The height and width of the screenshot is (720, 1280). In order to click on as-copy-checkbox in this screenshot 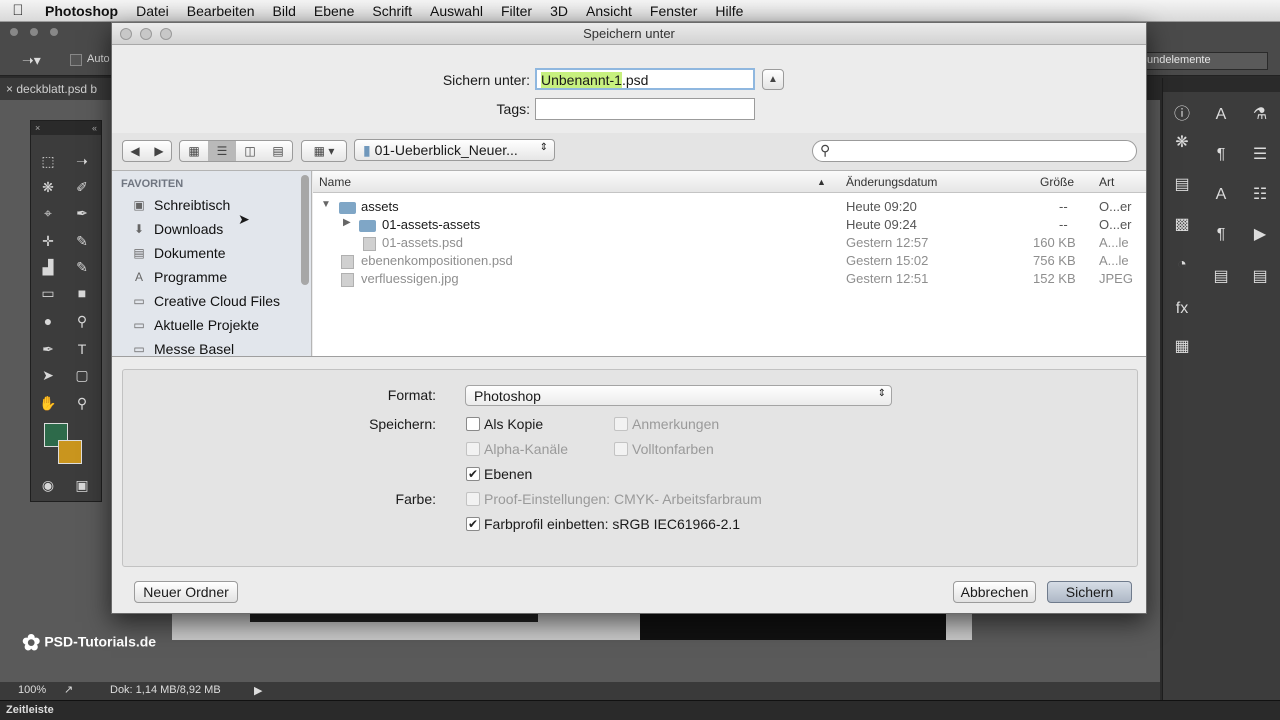, I will do `click(473, 424)`.